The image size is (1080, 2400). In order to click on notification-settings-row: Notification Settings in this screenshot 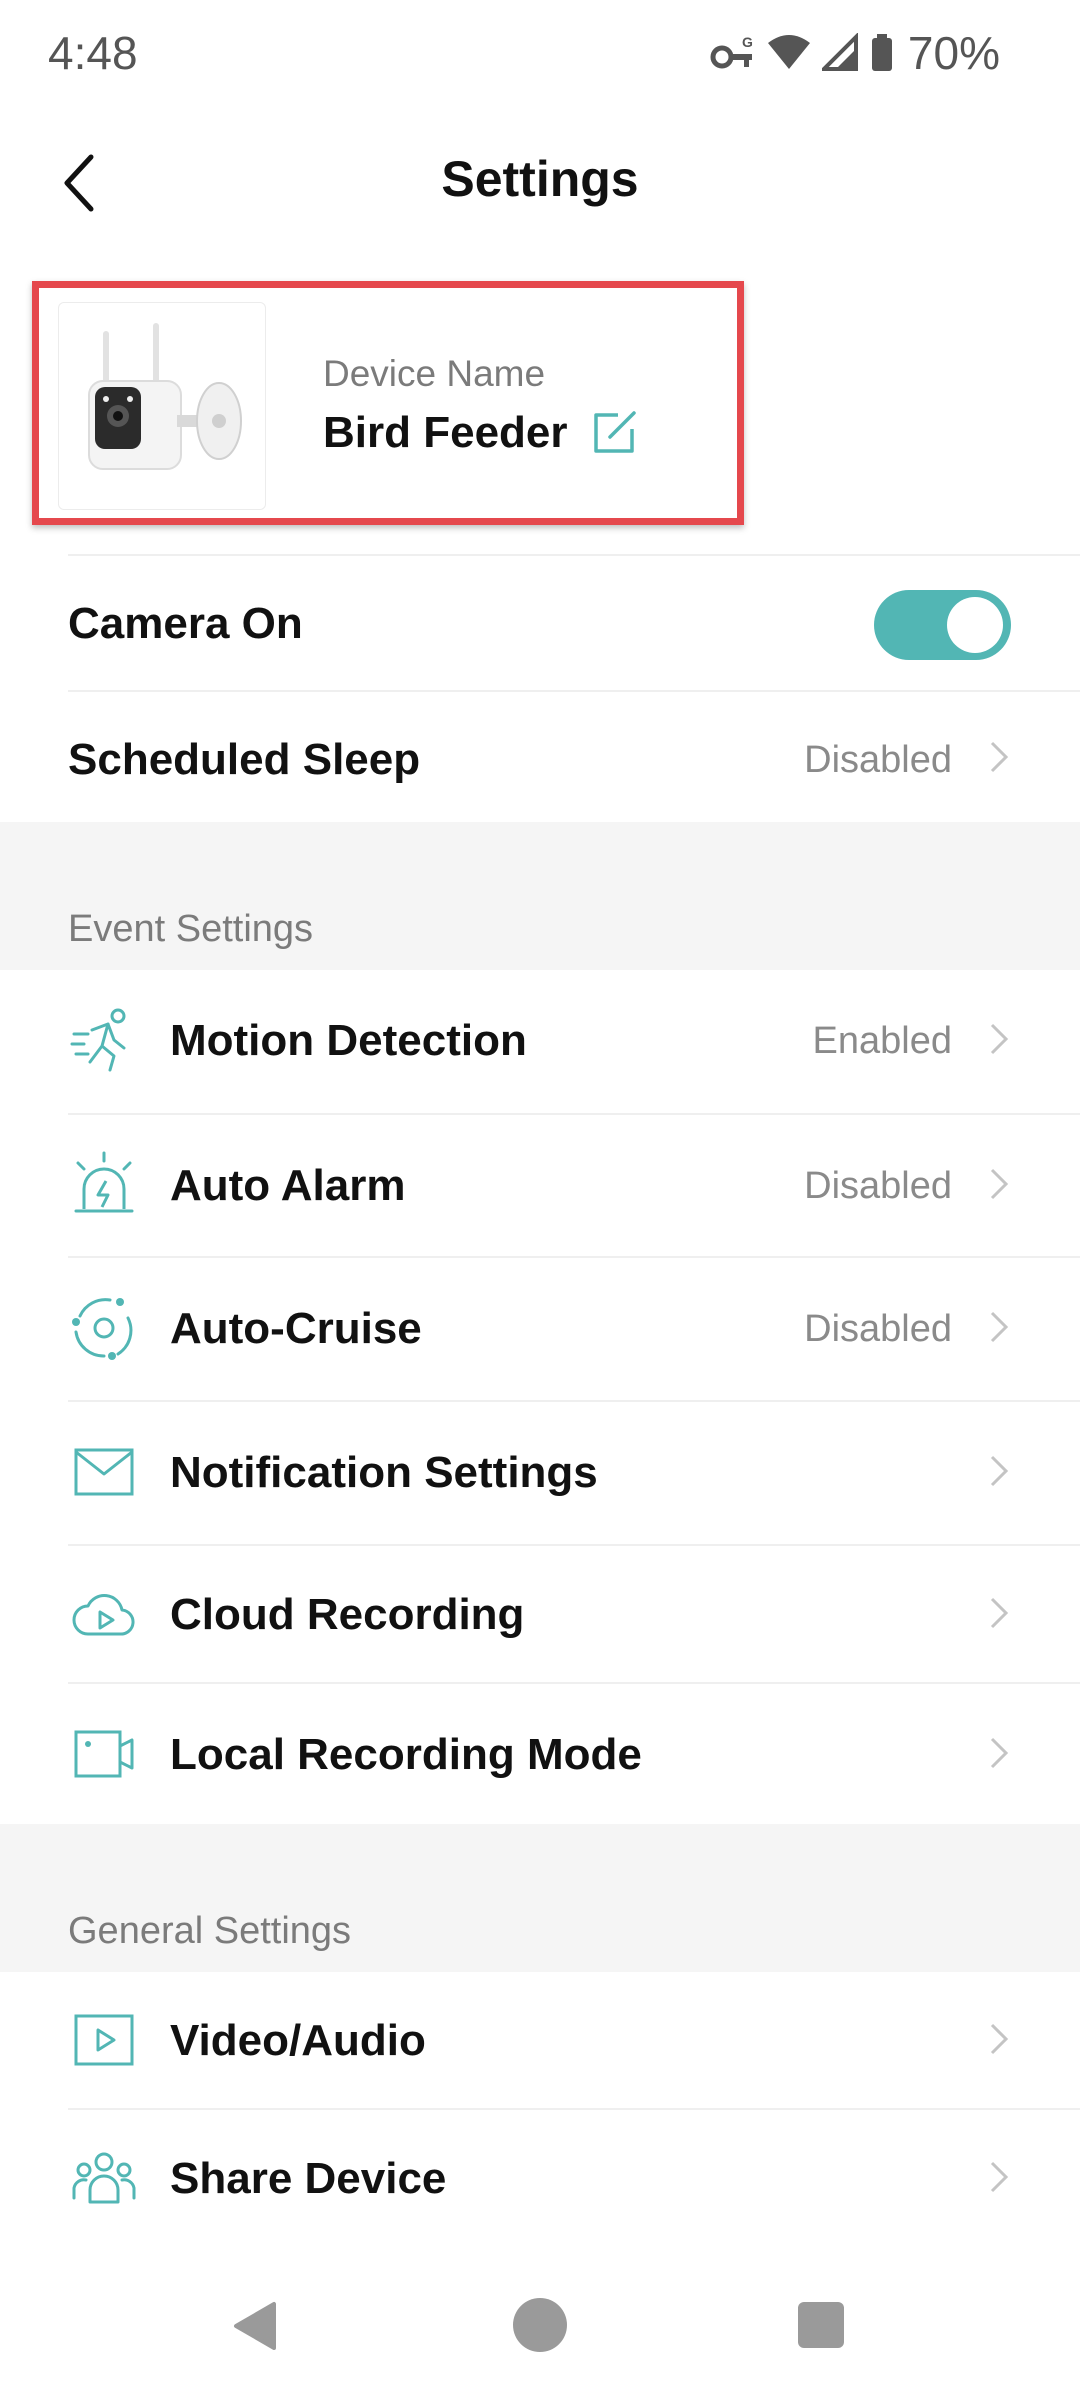, I will do `click(540, 1473)`.